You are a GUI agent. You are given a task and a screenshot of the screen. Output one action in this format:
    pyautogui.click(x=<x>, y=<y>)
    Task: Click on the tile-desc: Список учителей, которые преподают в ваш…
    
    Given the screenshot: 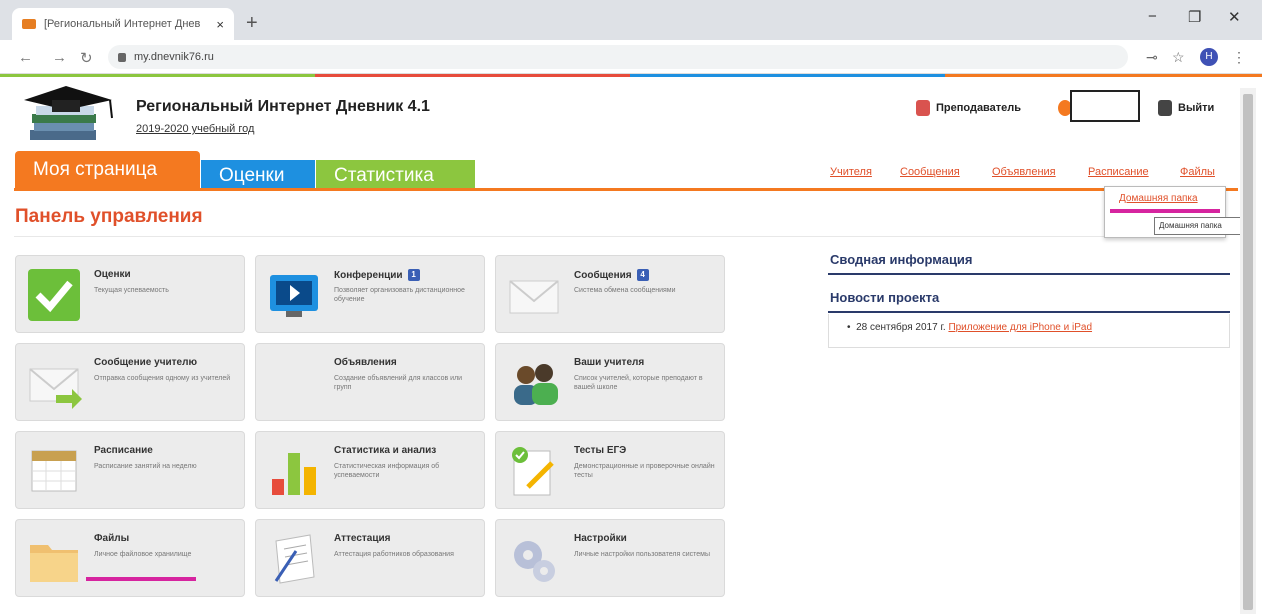 What is the action you would take?
    pyautogui.click(x=638, y=383)
    